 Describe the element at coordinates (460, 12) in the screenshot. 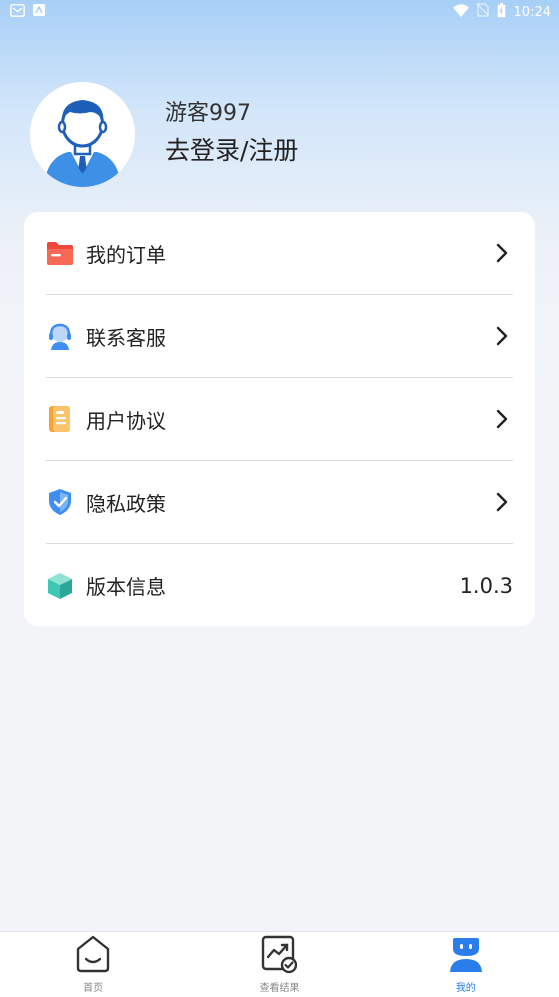

I see `wifi-icon` at that location.